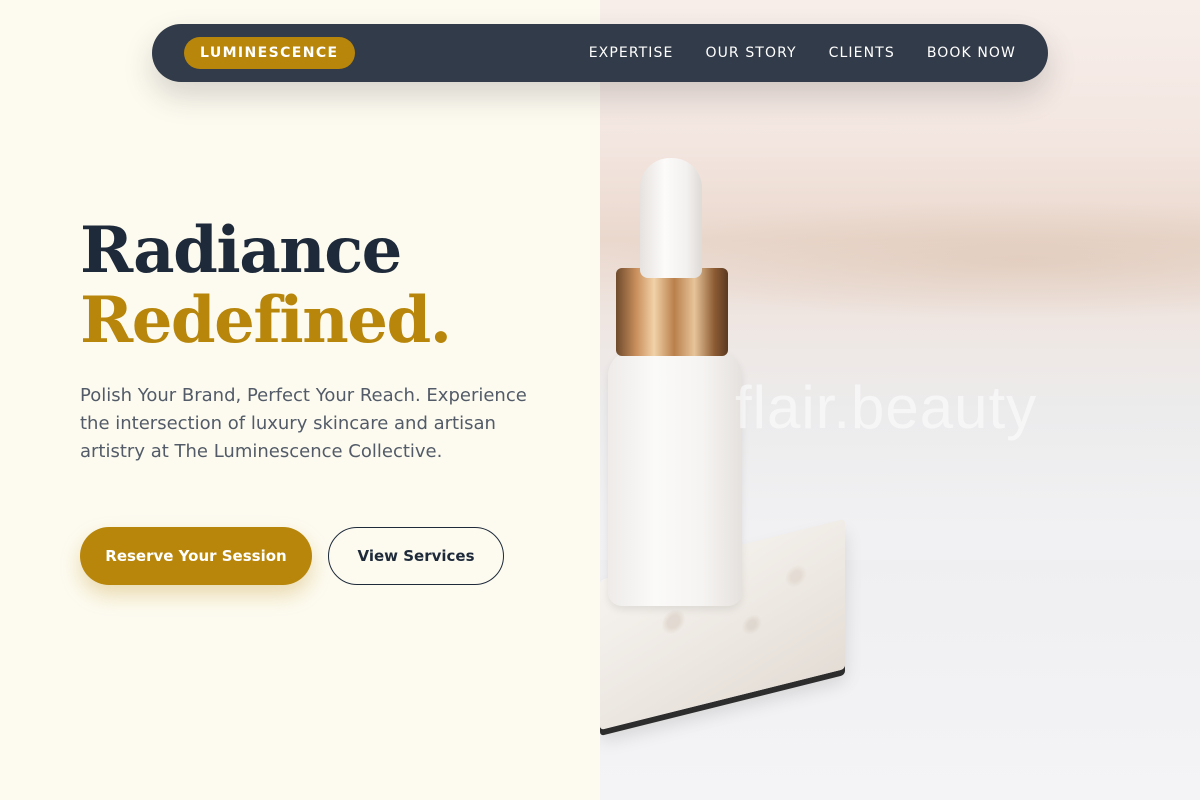 This screenshot has width=1200, height=800. What do you see at coordinates (675, 478) in the screenshot?
I see `serum-bottle` at bounding box center [675, 478].